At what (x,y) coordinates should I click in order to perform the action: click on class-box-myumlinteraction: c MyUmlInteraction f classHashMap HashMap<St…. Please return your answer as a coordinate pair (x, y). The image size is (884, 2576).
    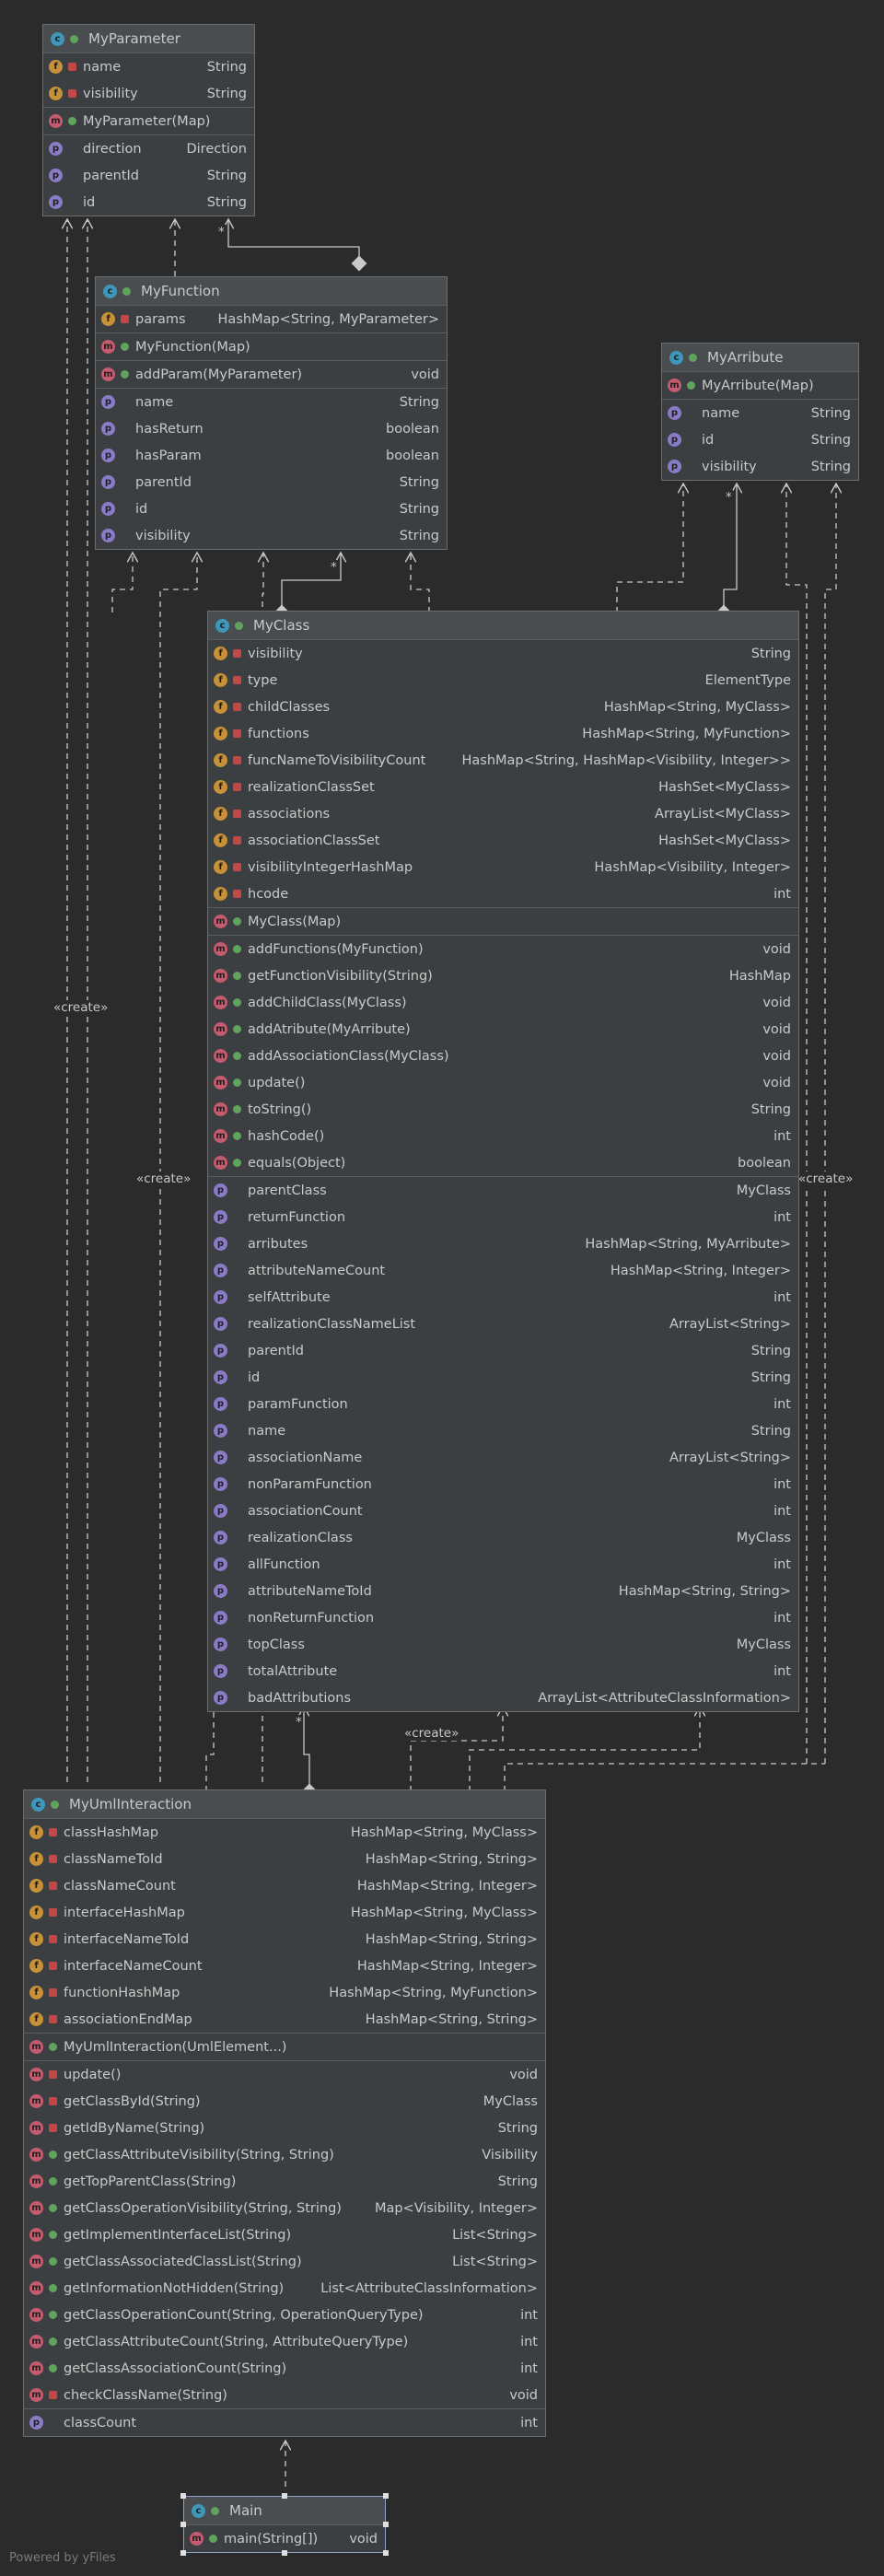
    Looking at the image, I should click on (284, 2113).